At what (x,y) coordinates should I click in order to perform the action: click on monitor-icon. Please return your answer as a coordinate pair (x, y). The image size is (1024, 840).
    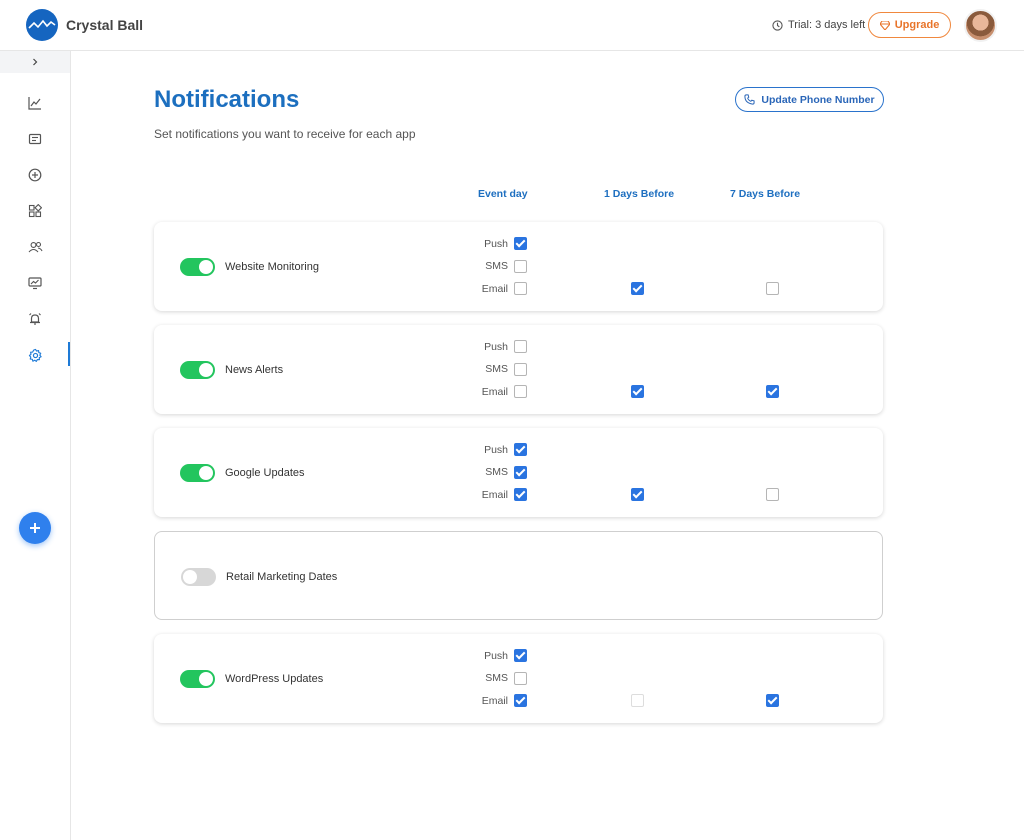
    Looking at the image, I should click on (35, 283).